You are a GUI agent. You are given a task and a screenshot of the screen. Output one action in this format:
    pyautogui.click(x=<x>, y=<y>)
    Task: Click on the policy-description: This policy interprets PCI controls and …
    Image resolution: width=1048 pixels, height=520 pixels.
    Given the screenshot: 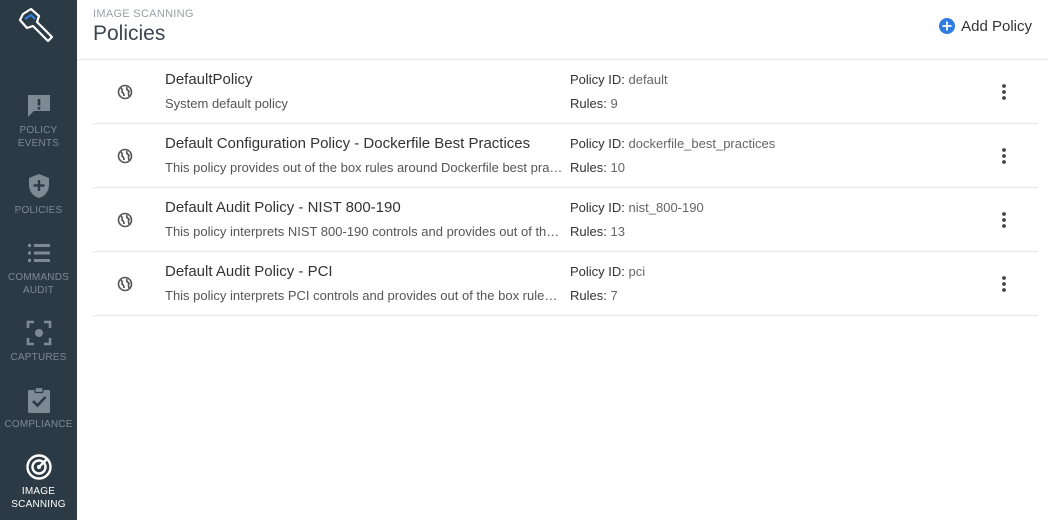 What is the action you would take?
    pyautogui.click(x=364, y=295)
    